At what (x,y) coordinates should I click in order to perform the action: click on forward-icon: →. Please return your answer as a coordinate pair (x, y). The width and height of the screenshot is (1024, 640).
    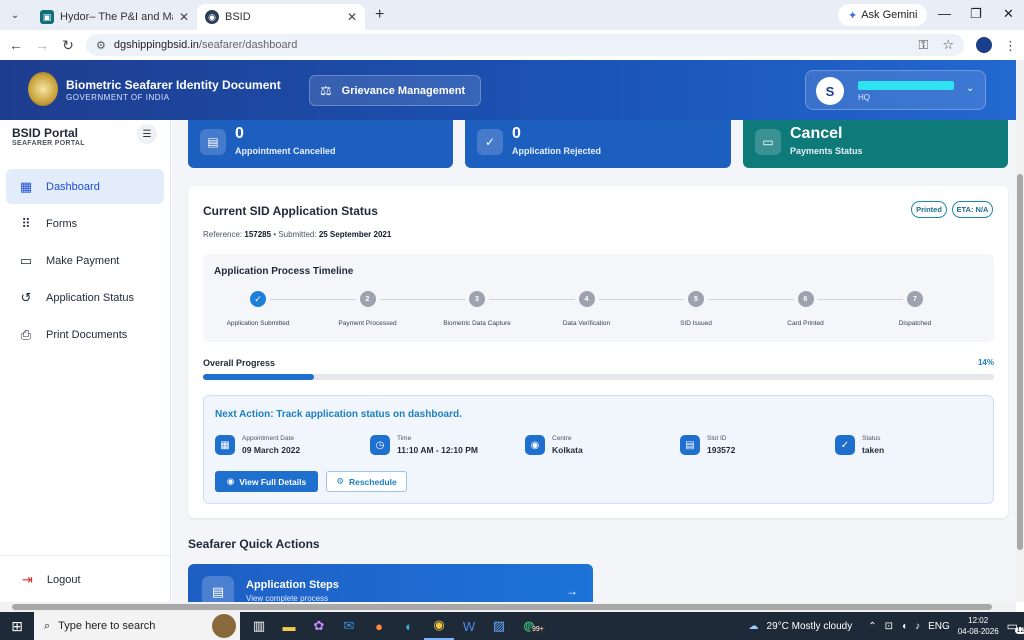
    Looking at the image, I should click on (42, 45).